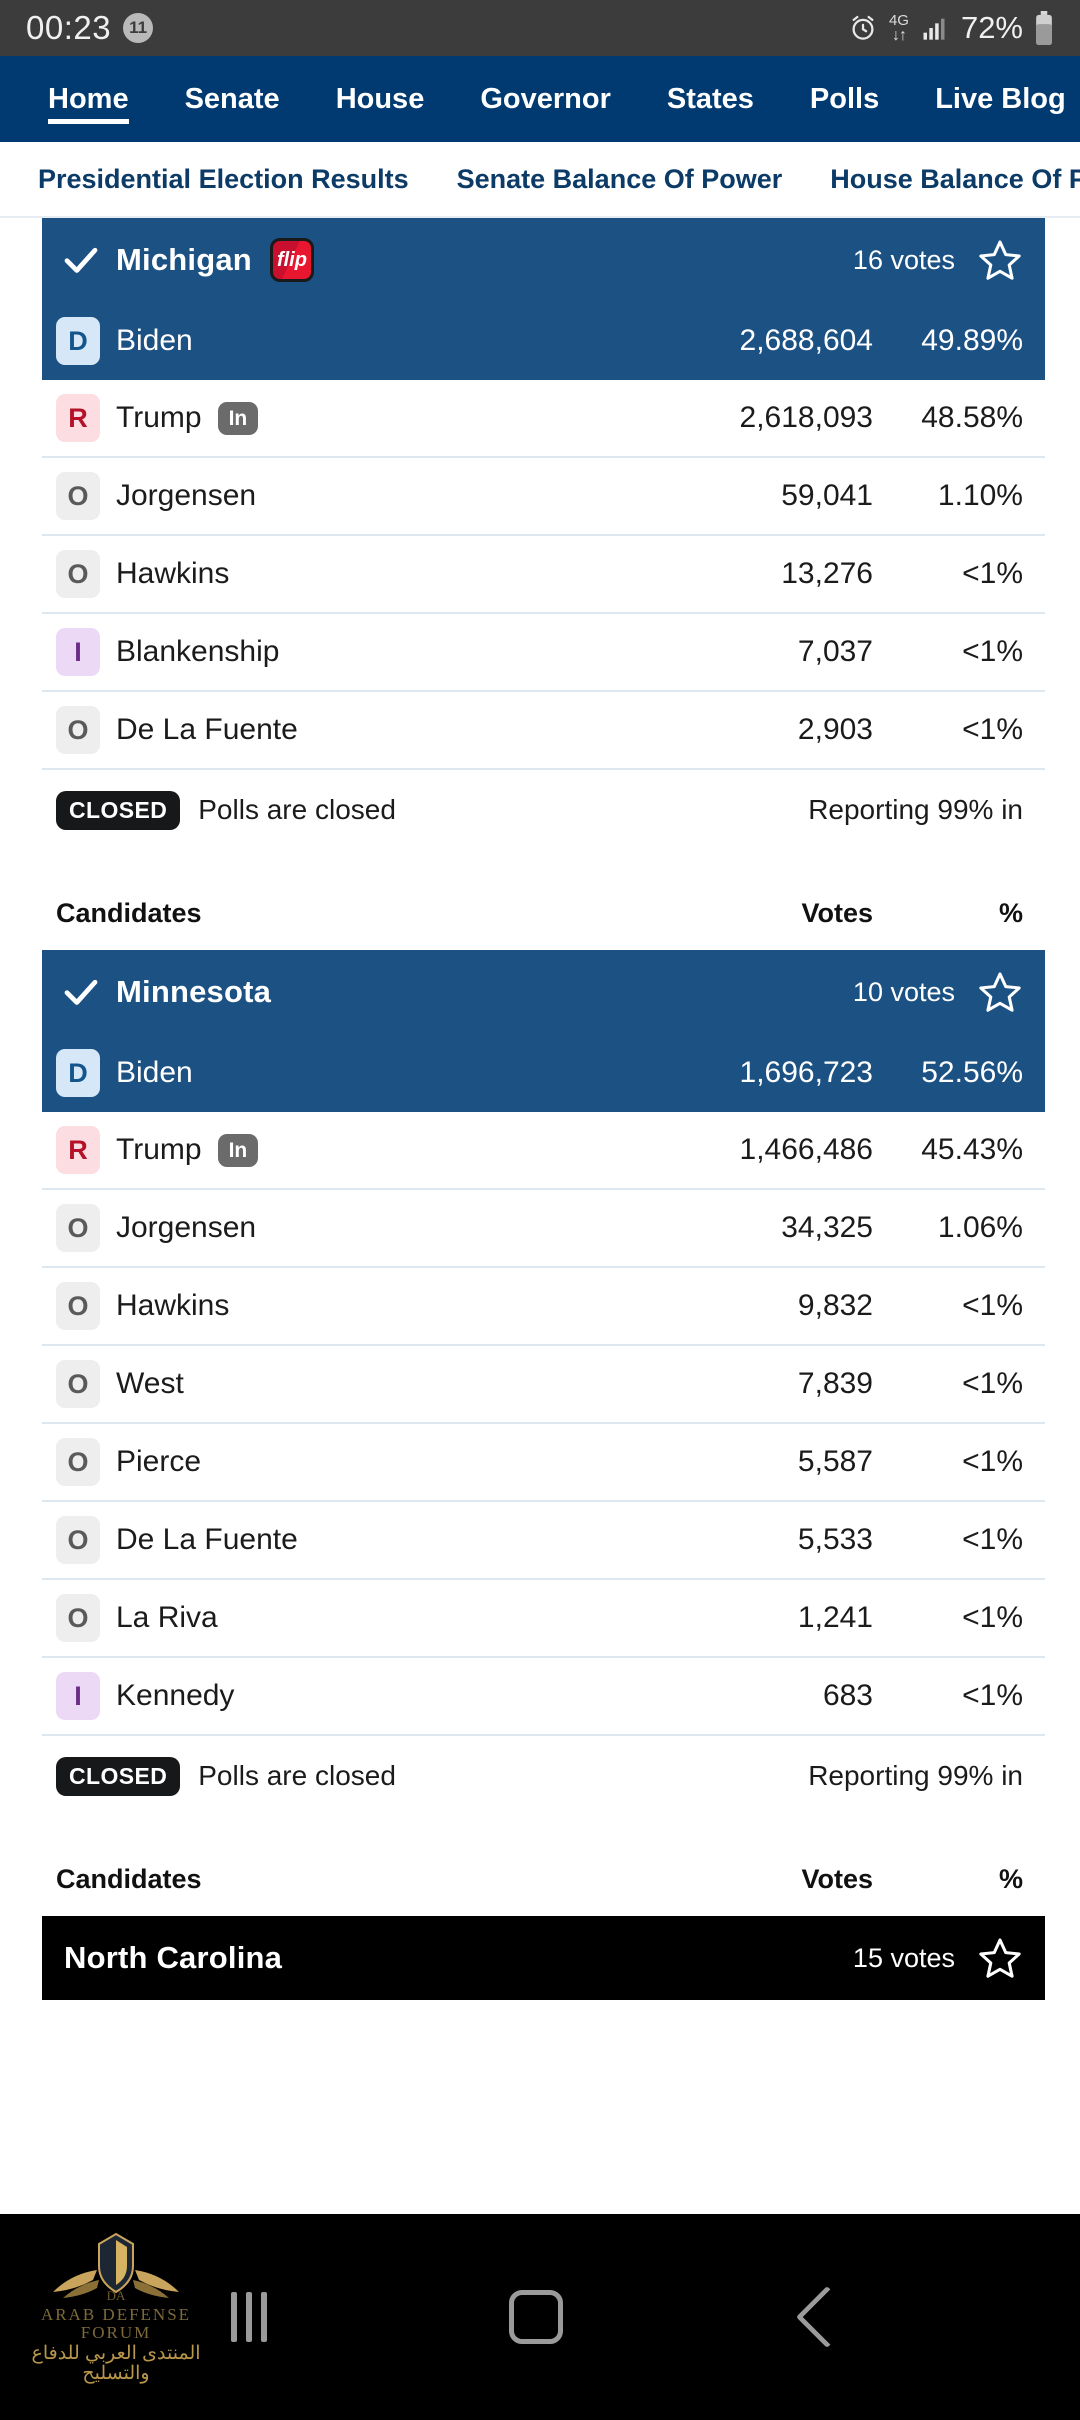 This screenshot has height=2420, width=1080. What do you see at coordinates (380, 99) in the screenshot?
I see `nav-tab-house: House` at bounding box center [380, 99].